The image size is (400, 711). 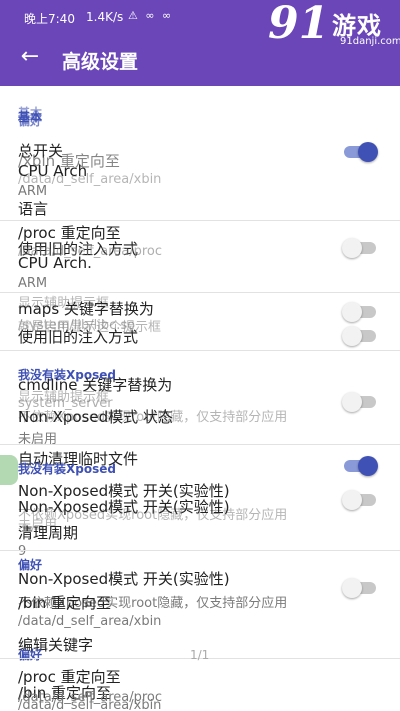 What do you see at coordinates (33, 208) in the screenshot?
I see `language-label: 语言` at bounding box center [33, 208].